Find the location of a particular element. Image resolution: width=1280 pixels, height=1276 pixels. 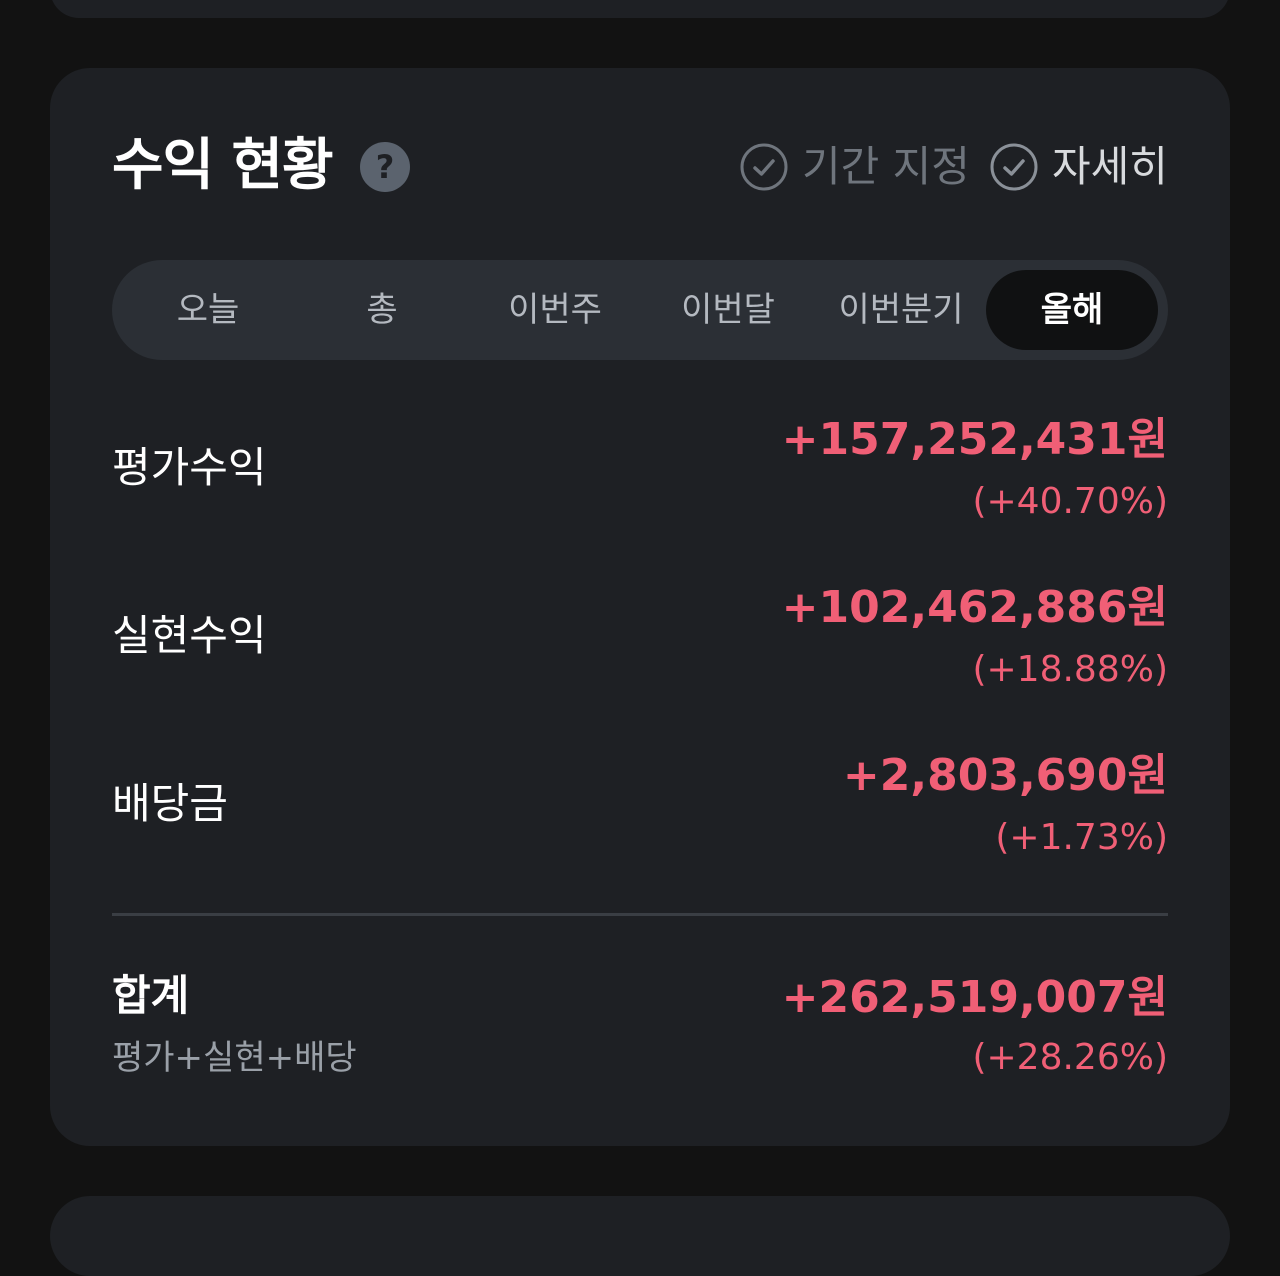

total-amount: +262,519,007원 is located at coordinates (974, 997).